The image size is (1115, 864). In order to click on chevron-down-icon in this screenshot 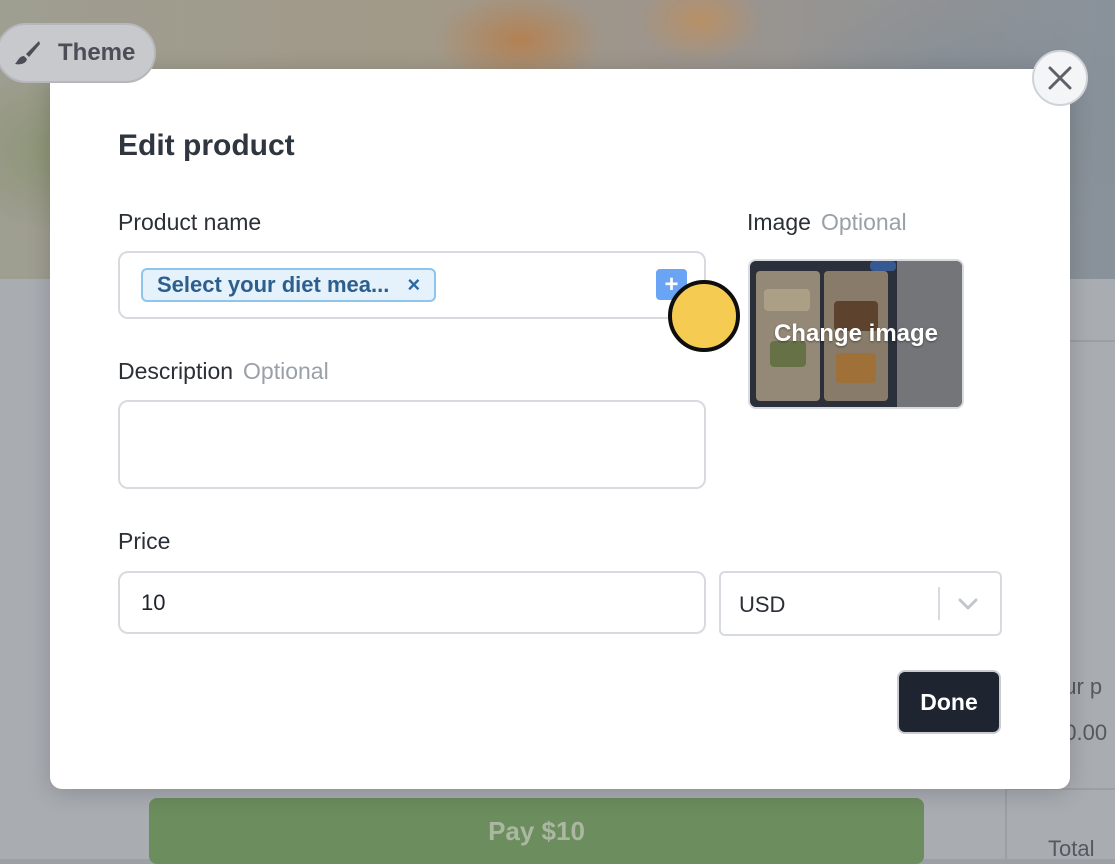, I will do `click(968, 604)`.